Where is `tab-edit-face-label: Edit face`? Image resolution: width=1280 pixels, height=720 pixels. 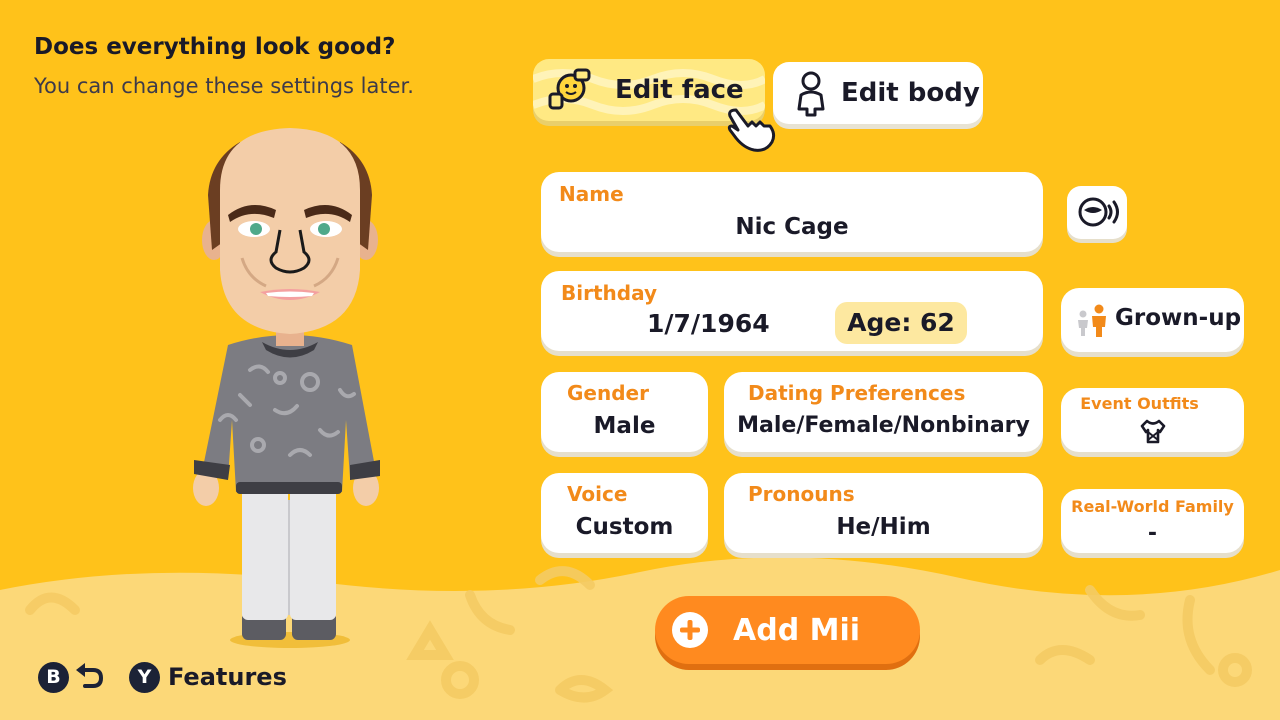 tab-edit-face-label: Edit face is located at coordinates (679, 90).